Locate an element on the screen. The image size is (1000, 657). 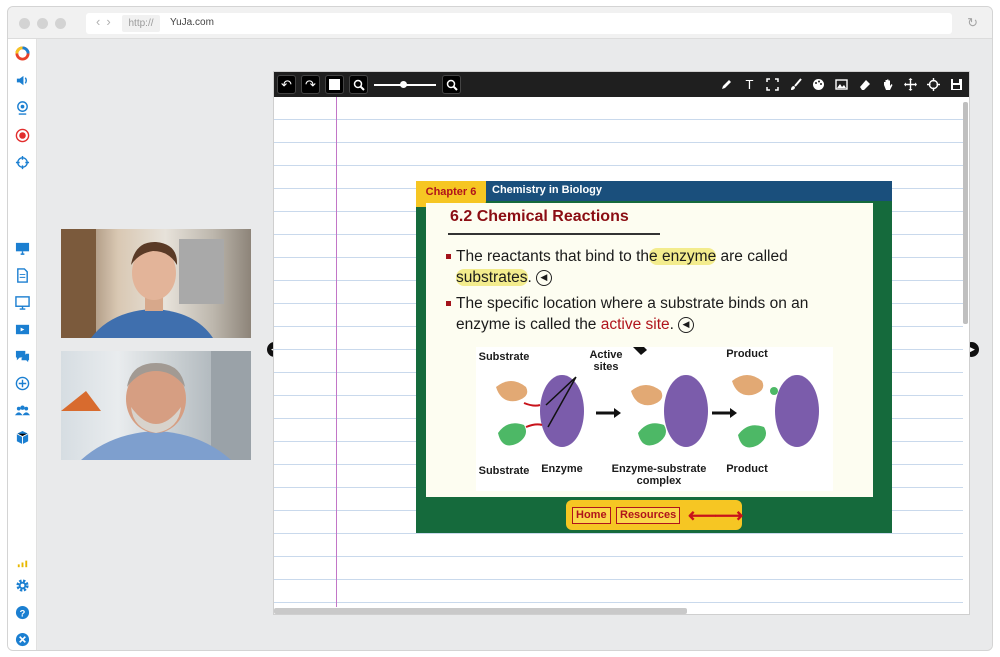
highlight-substrates: substrates is located at coordinates (492, 277).